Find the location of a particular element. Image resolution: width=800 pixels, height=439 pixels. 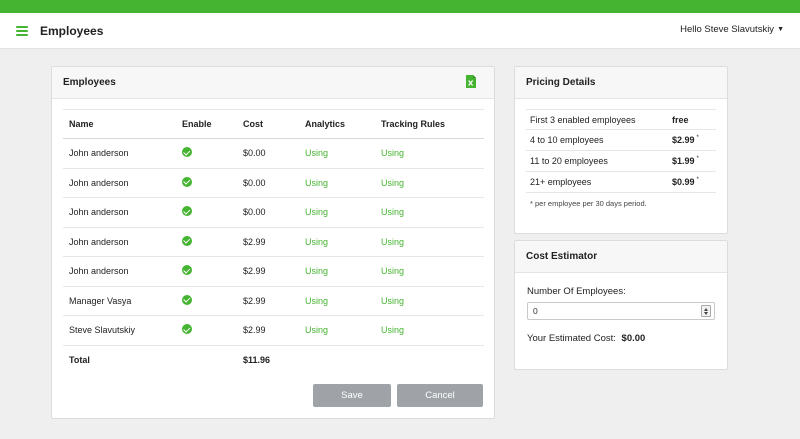

pricing-card-title: Pricing Details is located at coordinates (561, 82).